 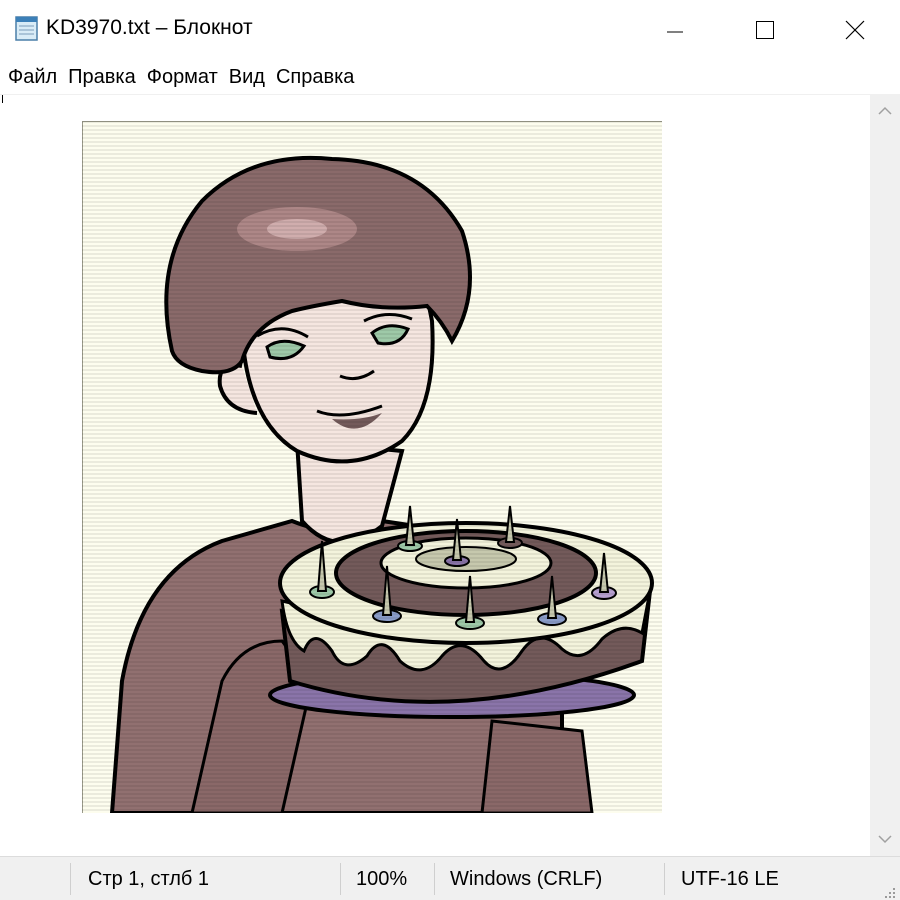 I want to click on chevron-up-icon, so click(x=885, y=110).